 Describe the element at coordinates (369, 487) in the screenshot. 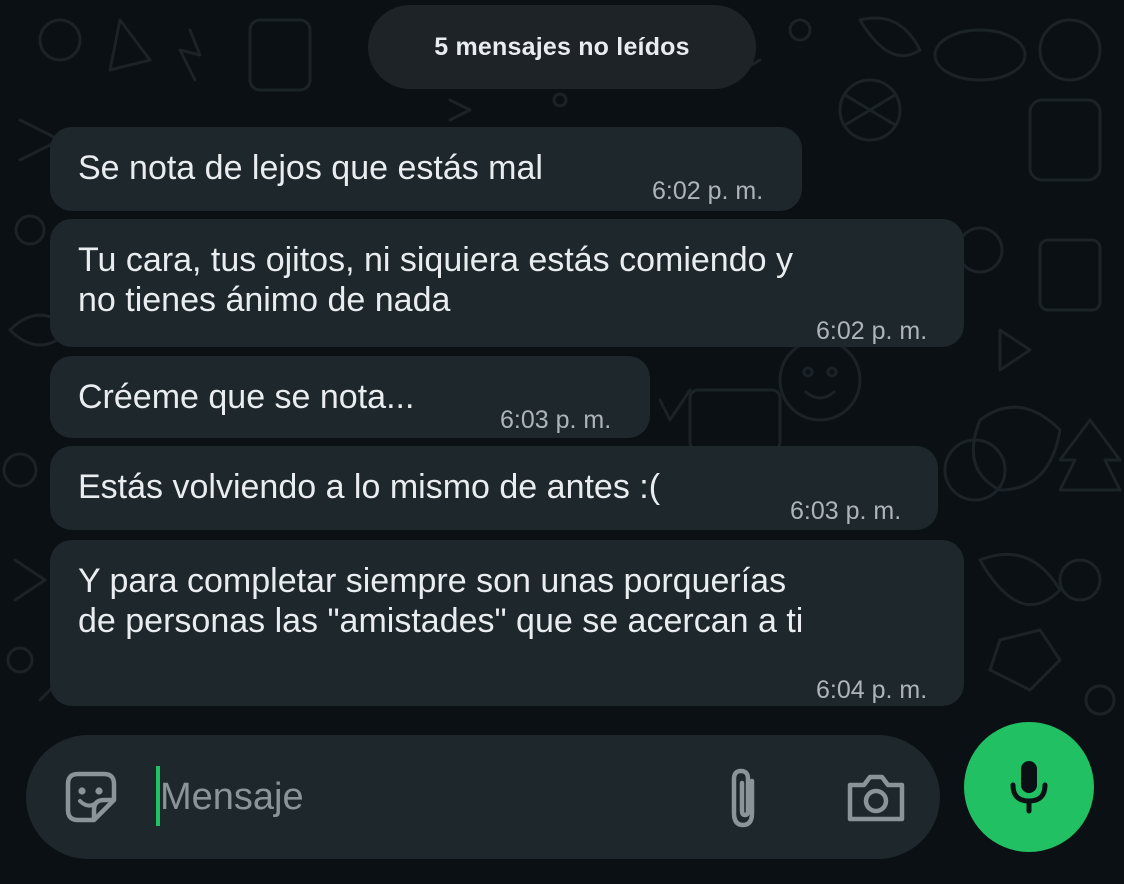

I see `message-text: Estás volviendo a lo mismo de antes :(` at that location.